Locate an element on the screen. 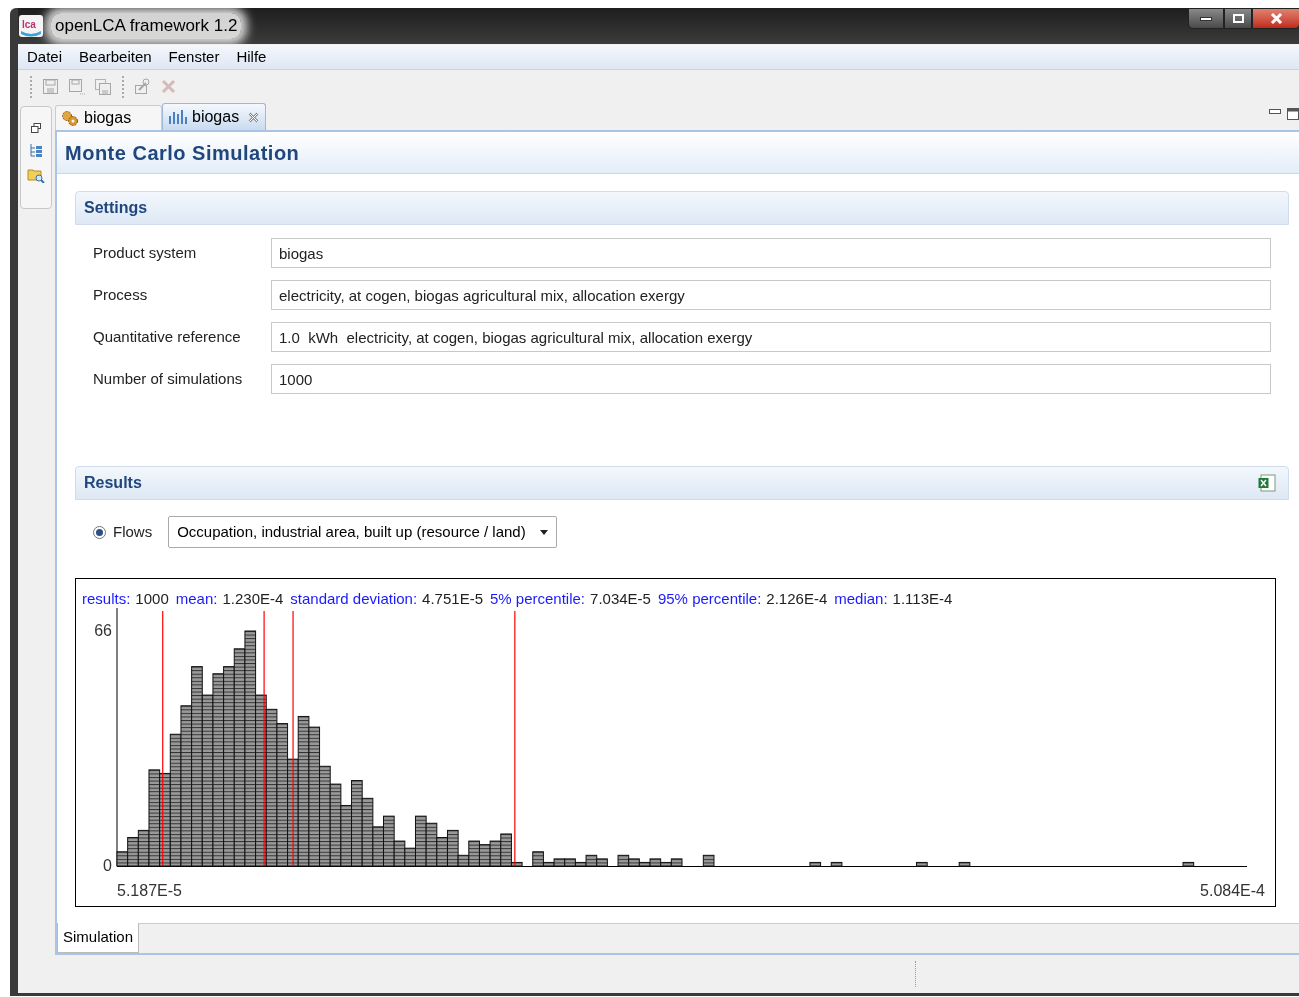 The image size is (1299, 997). page-tab: Simulation is located at coordinates (98, 938).